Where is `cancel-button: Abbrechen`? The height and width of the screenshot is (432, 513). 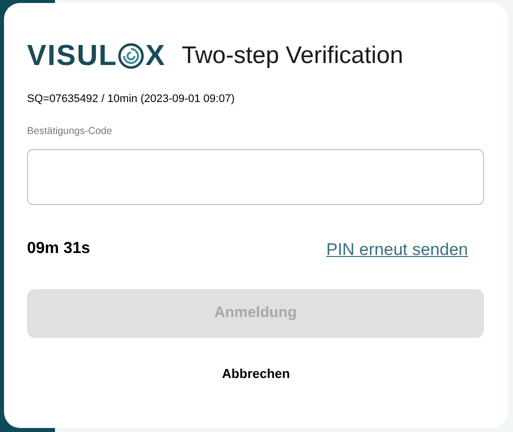
cancel-button: Abbrechen is located at coordinates (256, 374).